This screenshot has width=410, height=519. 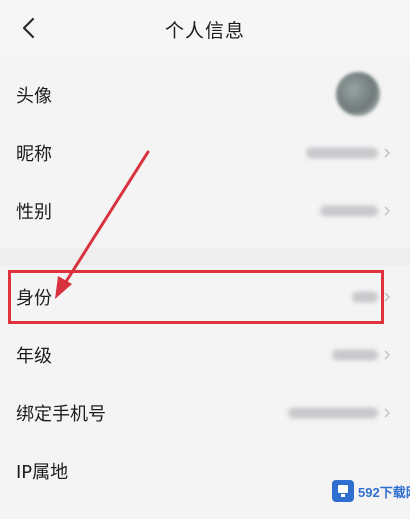 I want to click on row-label-ip-location: IP属地, so click(x=42, y=472).